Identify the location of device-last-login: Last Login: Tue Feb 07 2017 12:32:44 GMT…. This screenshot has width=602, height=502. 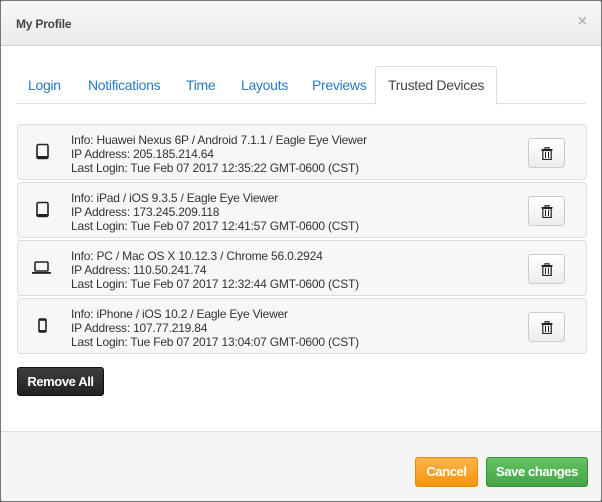
(215, 284).